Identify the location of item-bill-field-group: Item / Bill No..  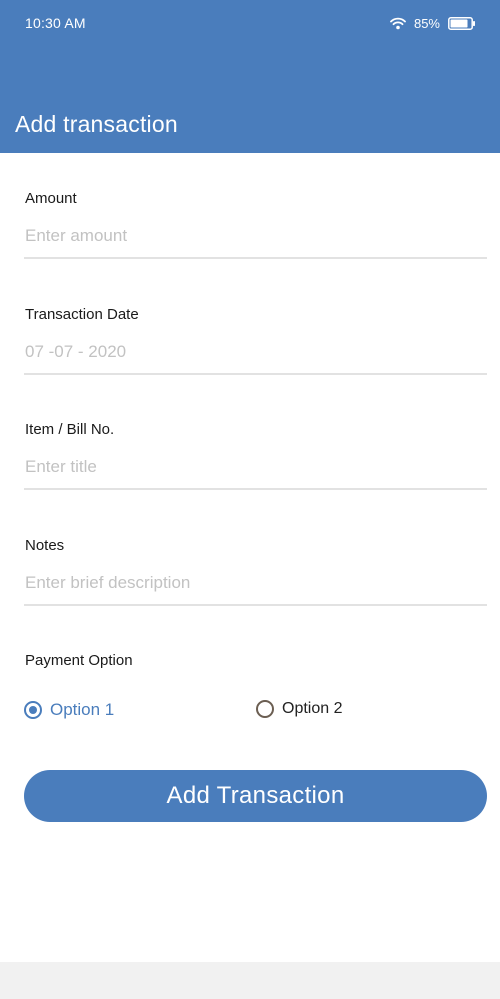
(255, 467).